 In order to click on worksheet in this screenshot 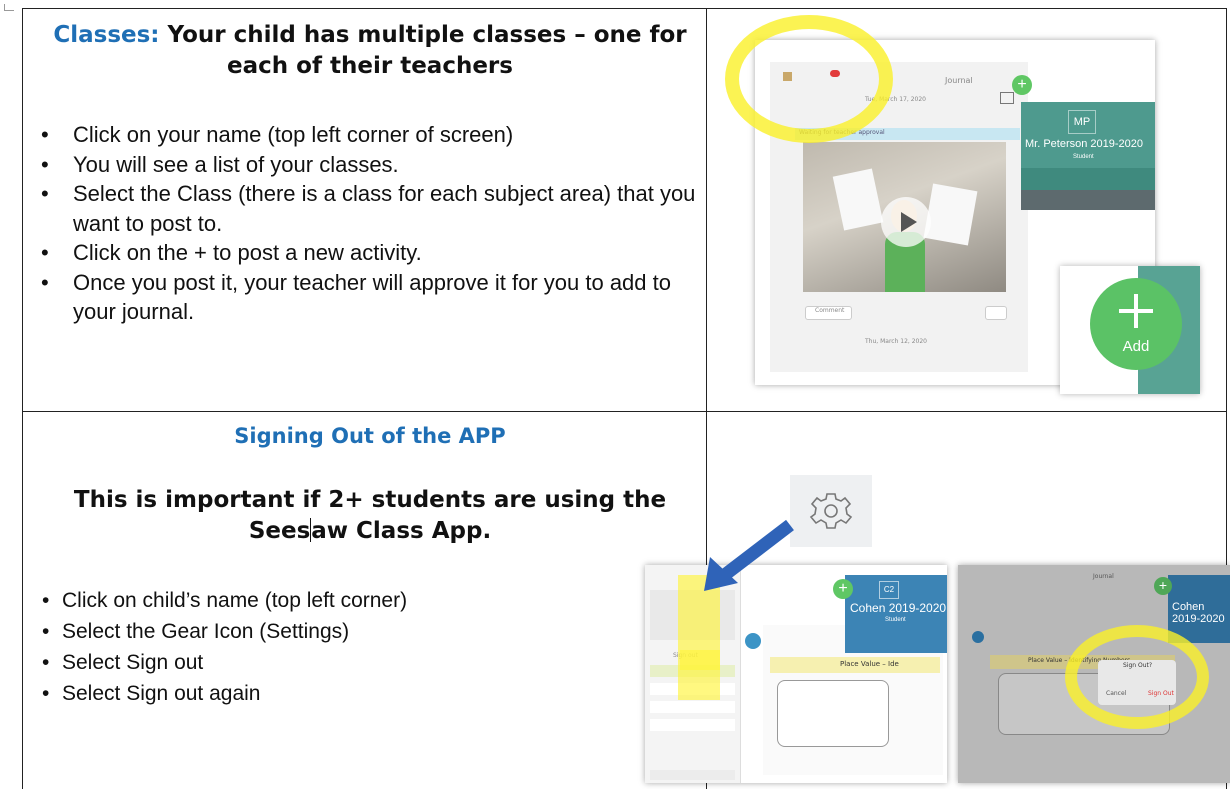, I will do `click(833, 713)`.